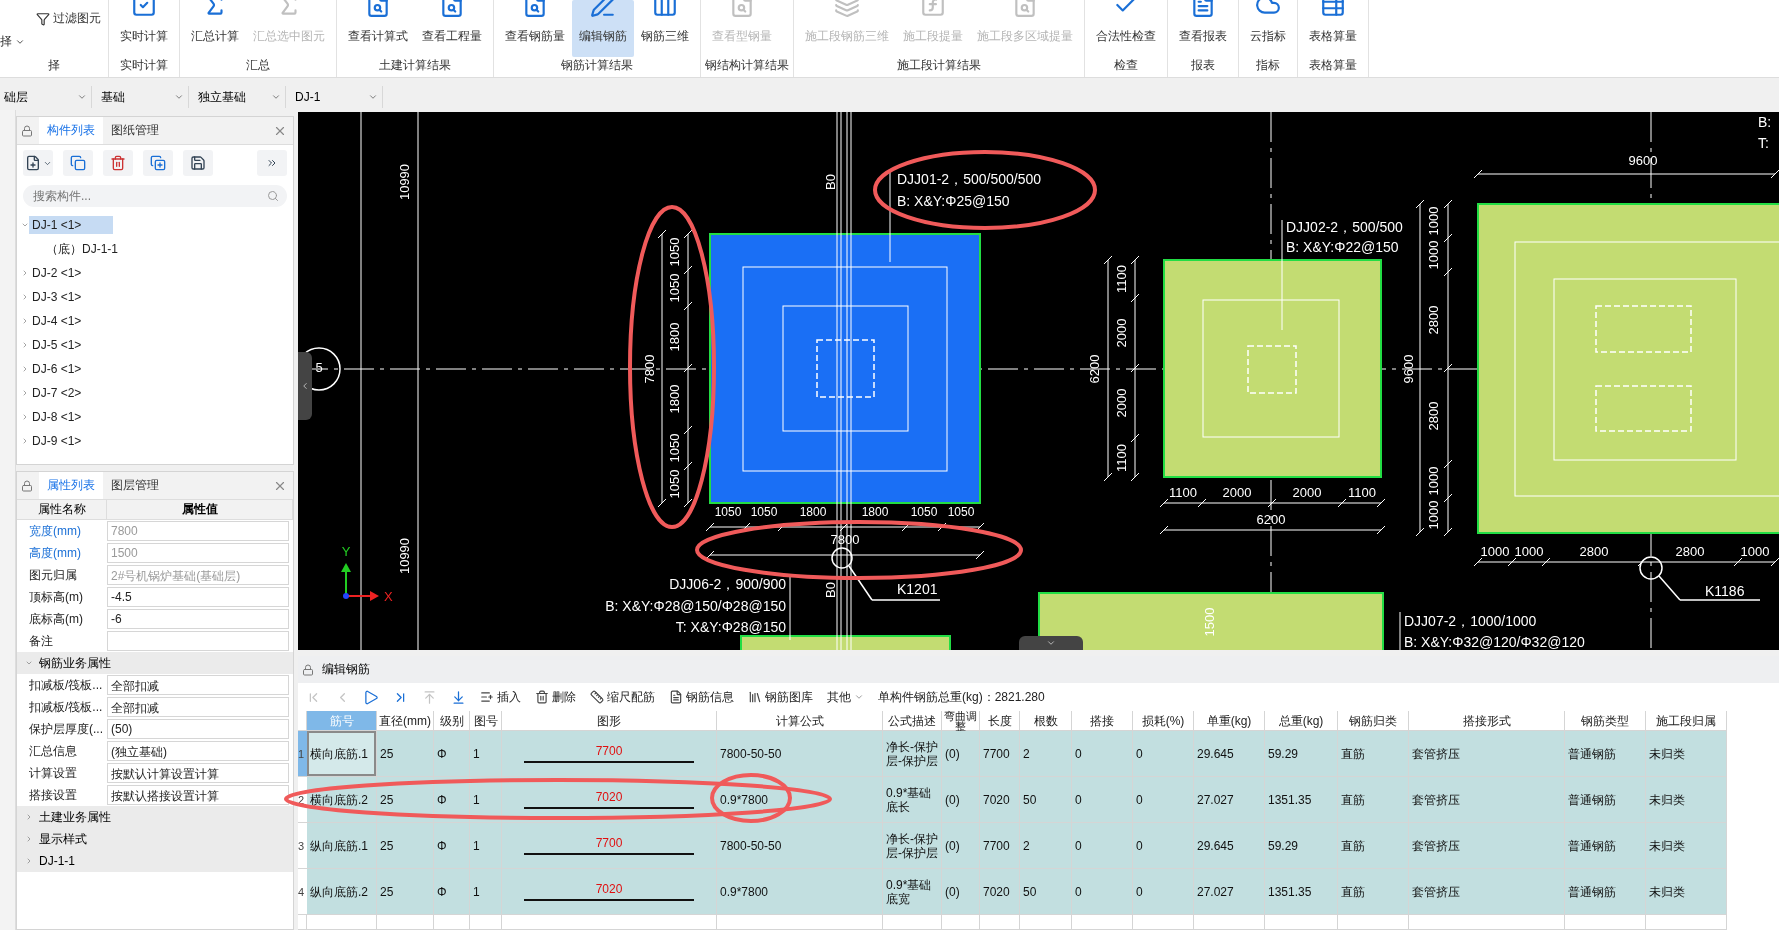 This screenshot has height=930, width=1779. I want to click on group-label: 表格算量, so click(1333, 66).